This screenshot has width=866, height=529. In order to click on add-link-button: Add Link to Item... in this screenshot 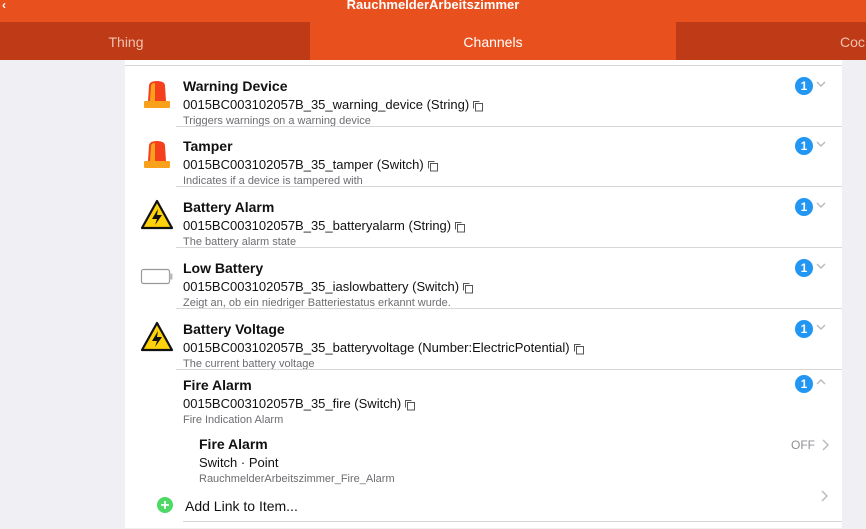, I will do `click(499, 509)`.